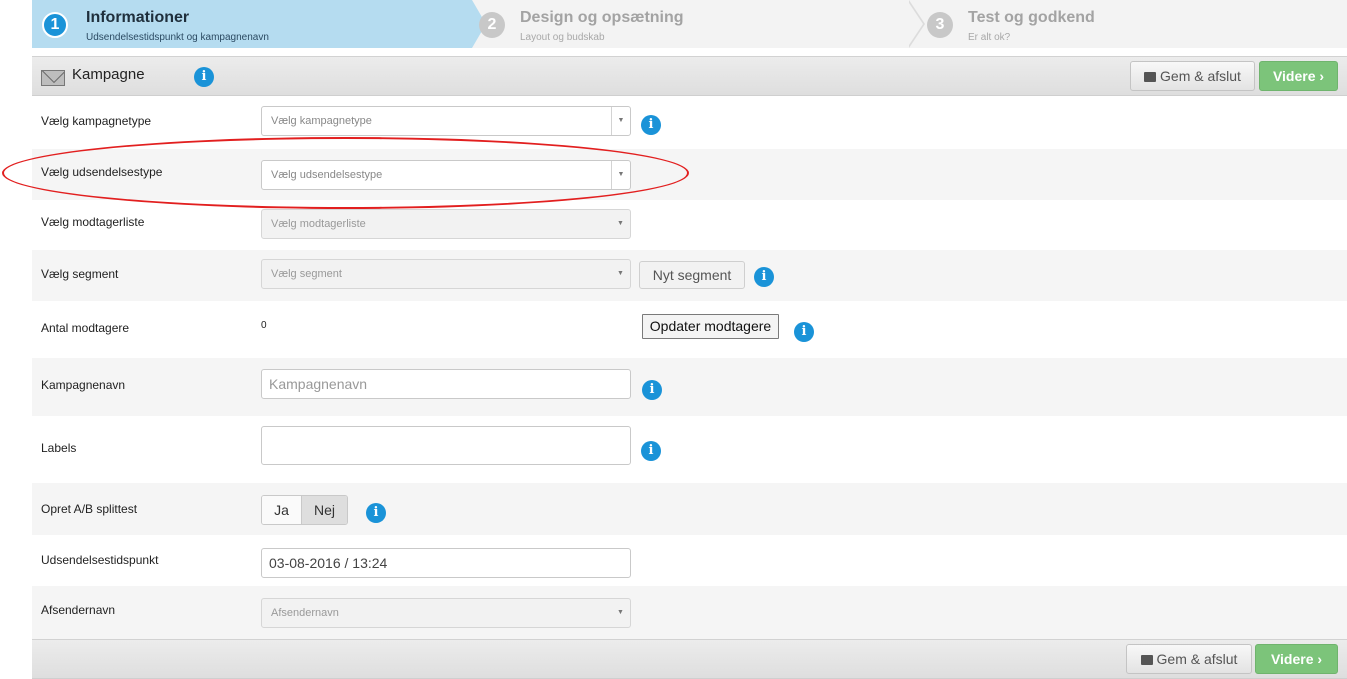 The height and width of the screenshot is (679, 1347). Describe the element at coordinates (446, 121) in the screenshot. I see `campaign-type-select: Vælg kampagnetype ▼` at that location.